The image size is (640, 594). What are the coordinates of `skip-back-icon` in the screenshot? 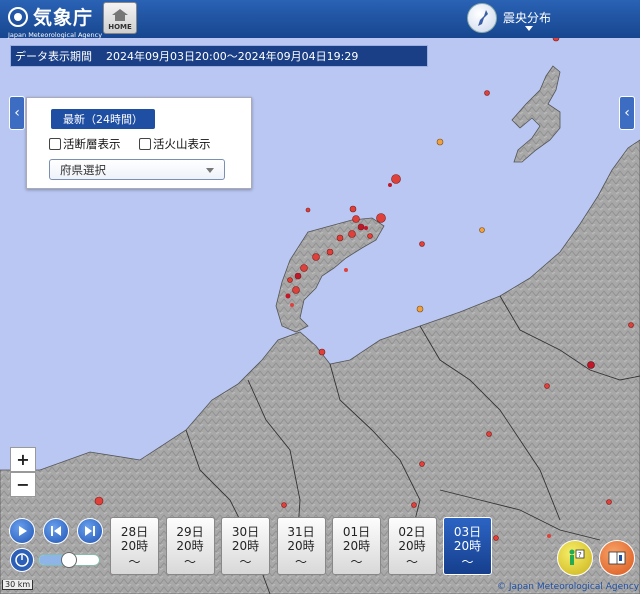 It's located at (56, 531).